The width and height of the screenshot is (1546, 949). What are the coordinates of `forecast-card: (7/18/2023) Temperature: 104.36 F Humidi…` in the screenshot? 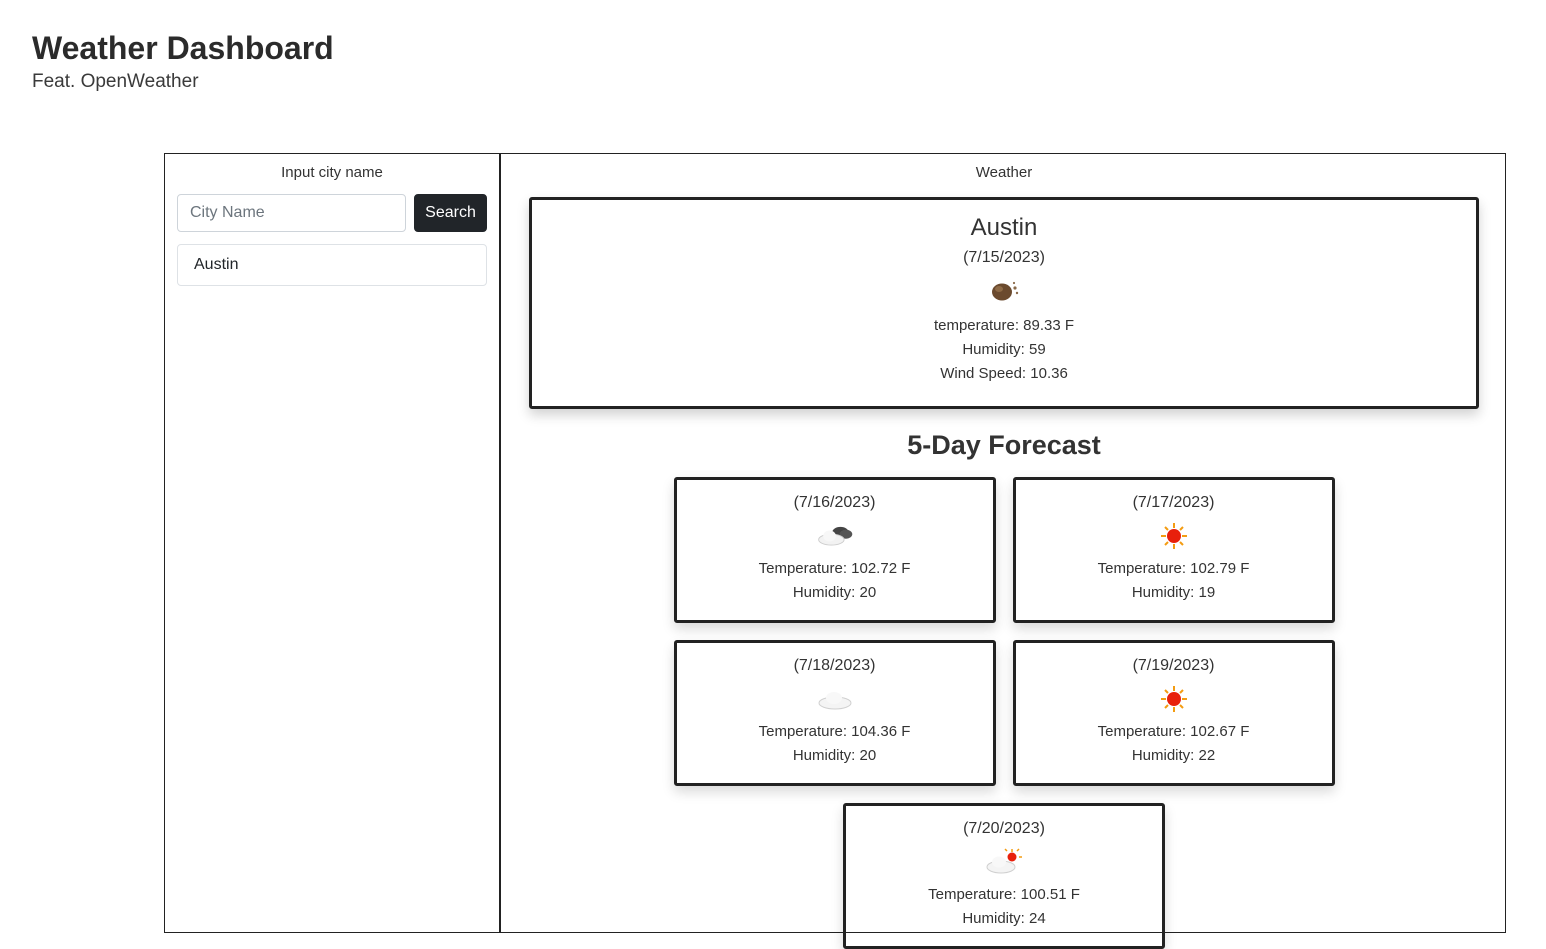 It's located at (834, 713).